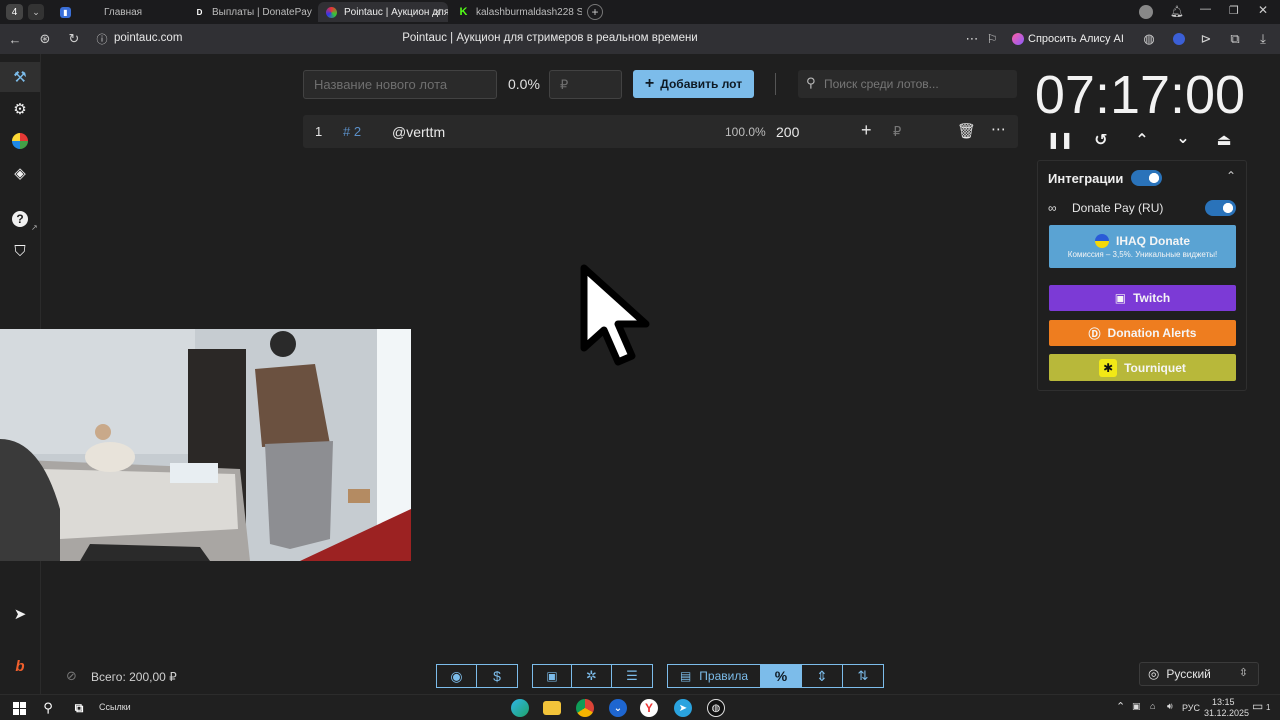  I want to click on notification-count: 1, so click(1268, 707).